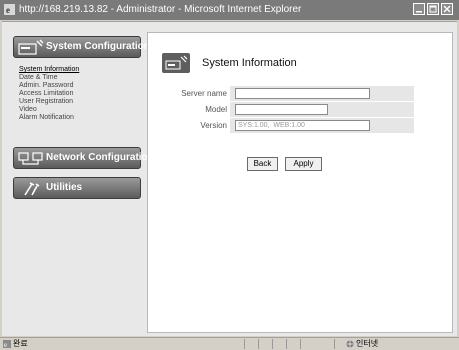 Image resolution: width=459 pixels, height=350 pixels. What do you see at coordinates (367, 343) in the screenshot?
I see `internet-zone-text: 인터넷` at bounding box center [367, 343].